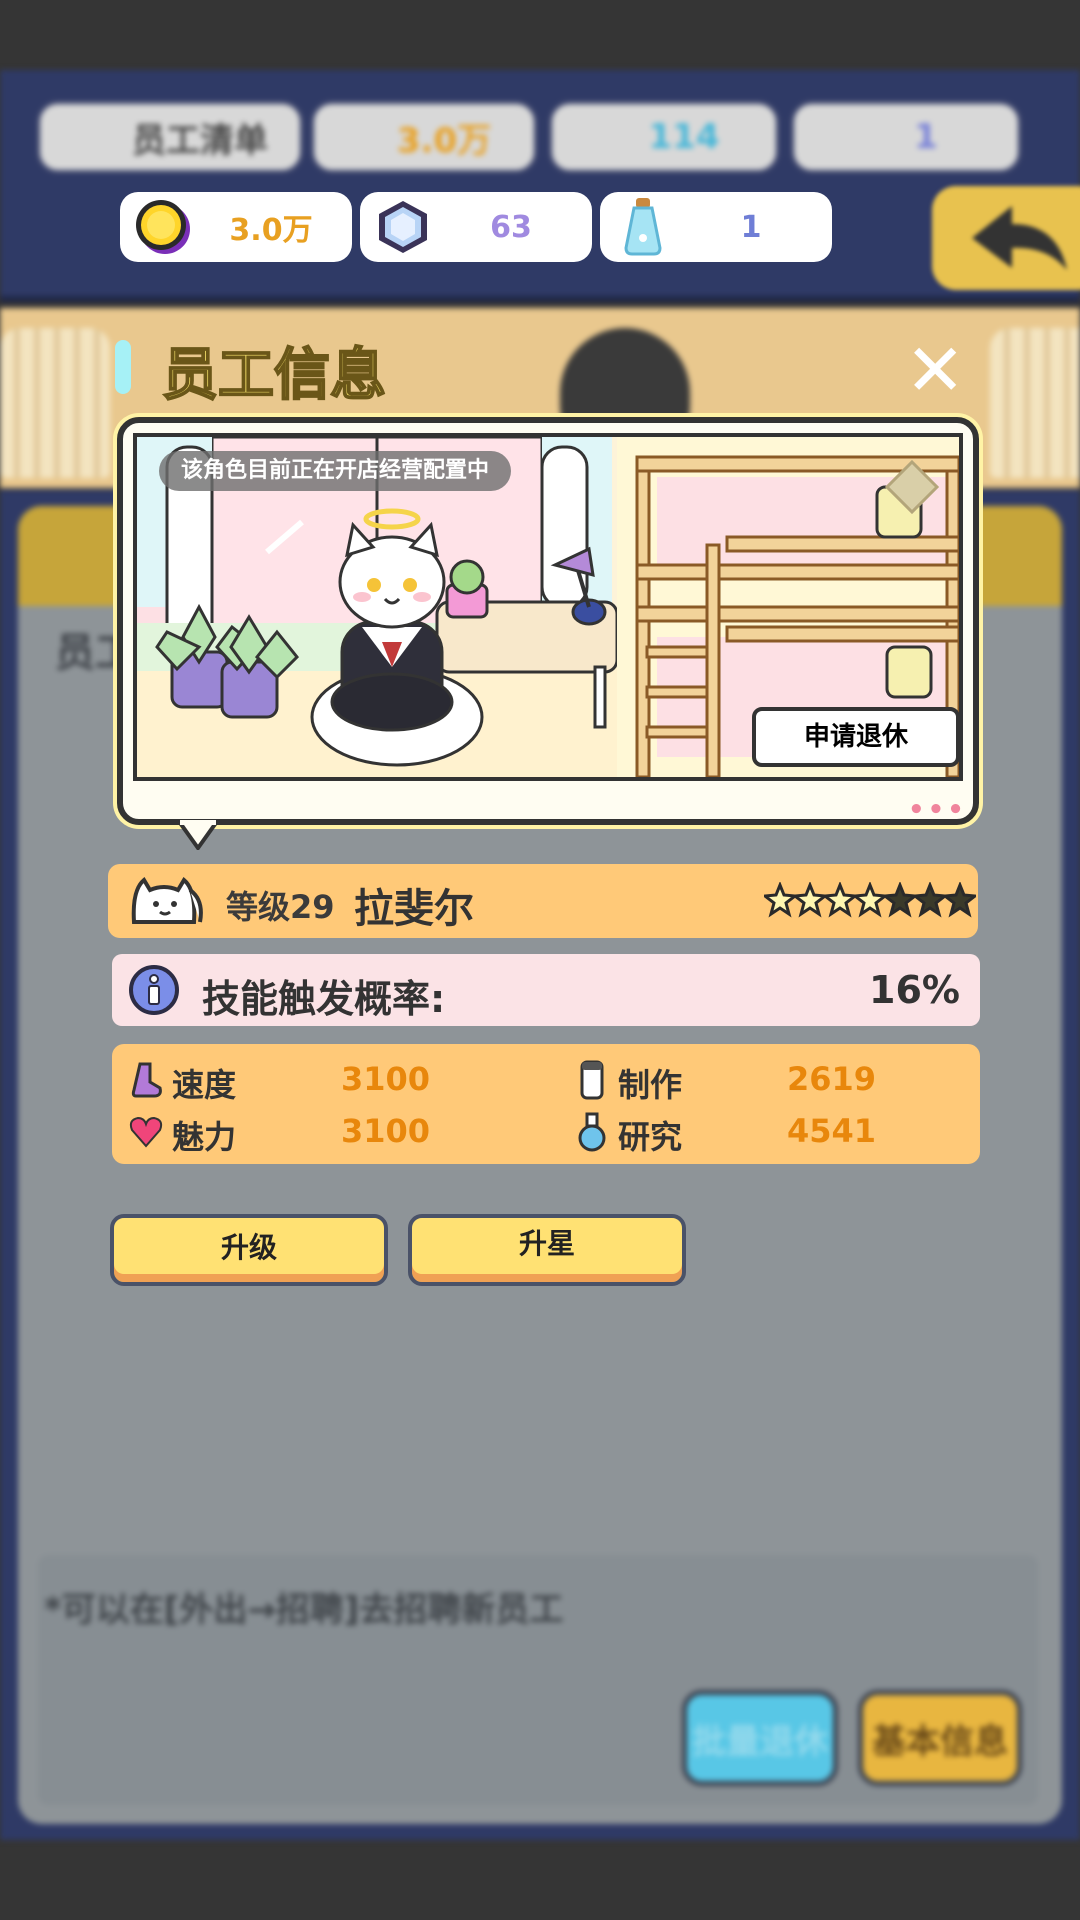  Describe the element at coordinates (200, 140) in the screenshot. I see `staff-list-label: 员工清单` at that location.